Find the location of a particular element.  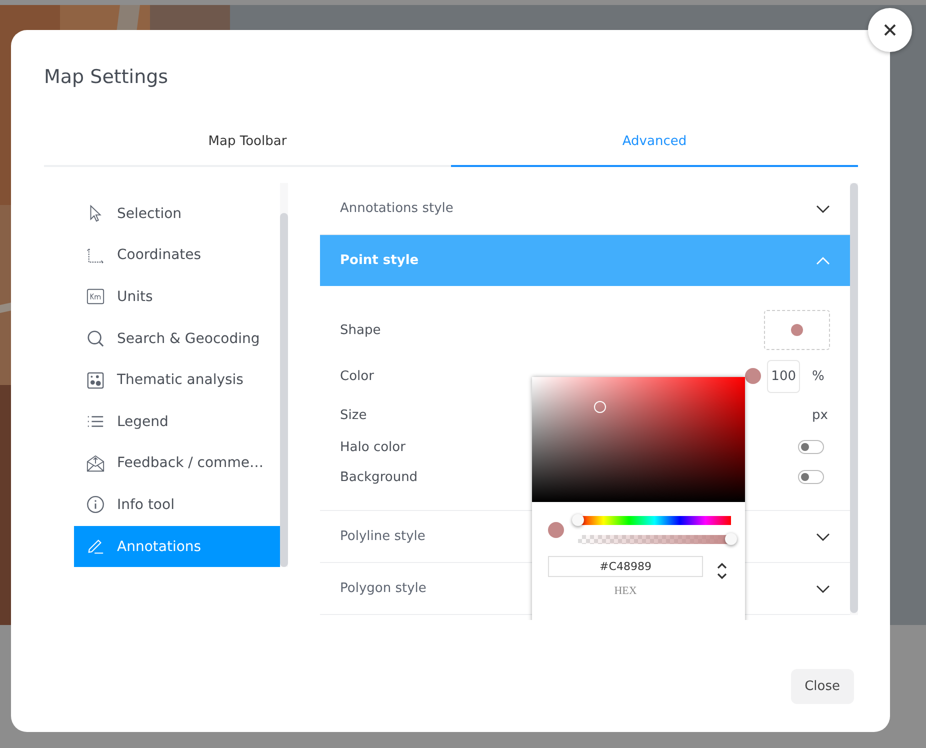

sidebar-item: Units is located at coordinates (177, 297).